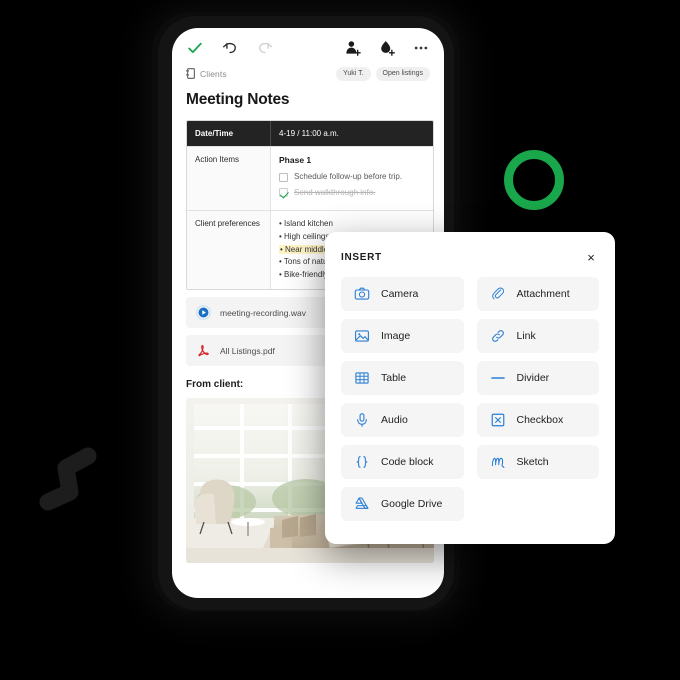  I want to click on page-title: Meeting Notes, so click(238, 99).